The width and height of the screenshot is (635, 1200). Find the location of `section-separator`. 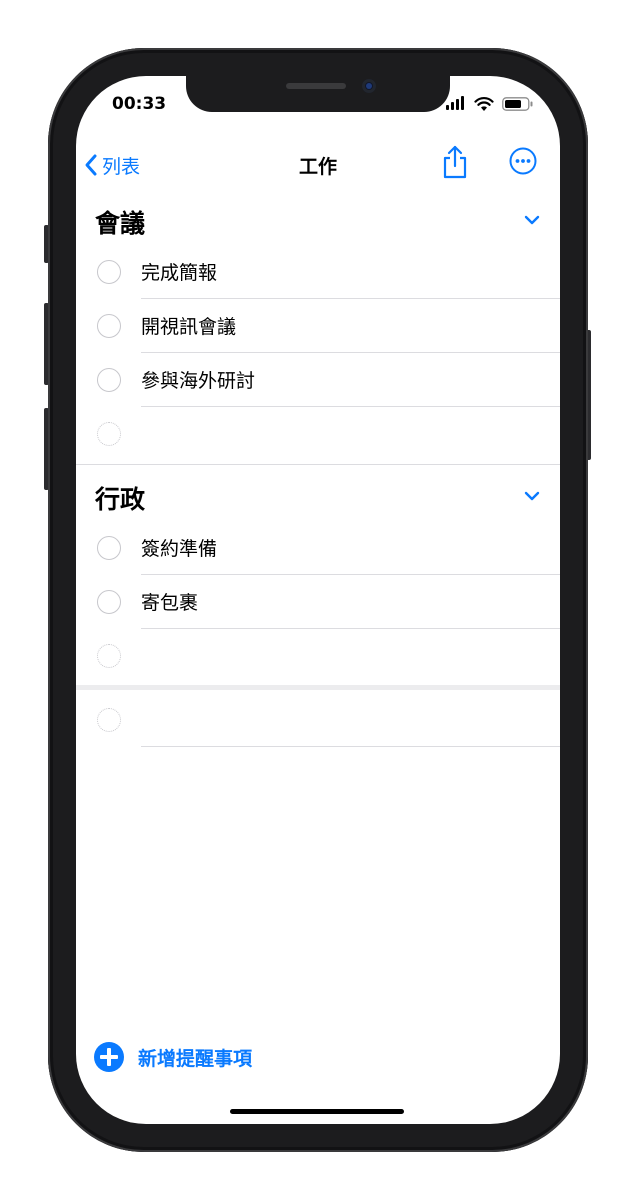

section-separator is located at coordinates (318, 464).